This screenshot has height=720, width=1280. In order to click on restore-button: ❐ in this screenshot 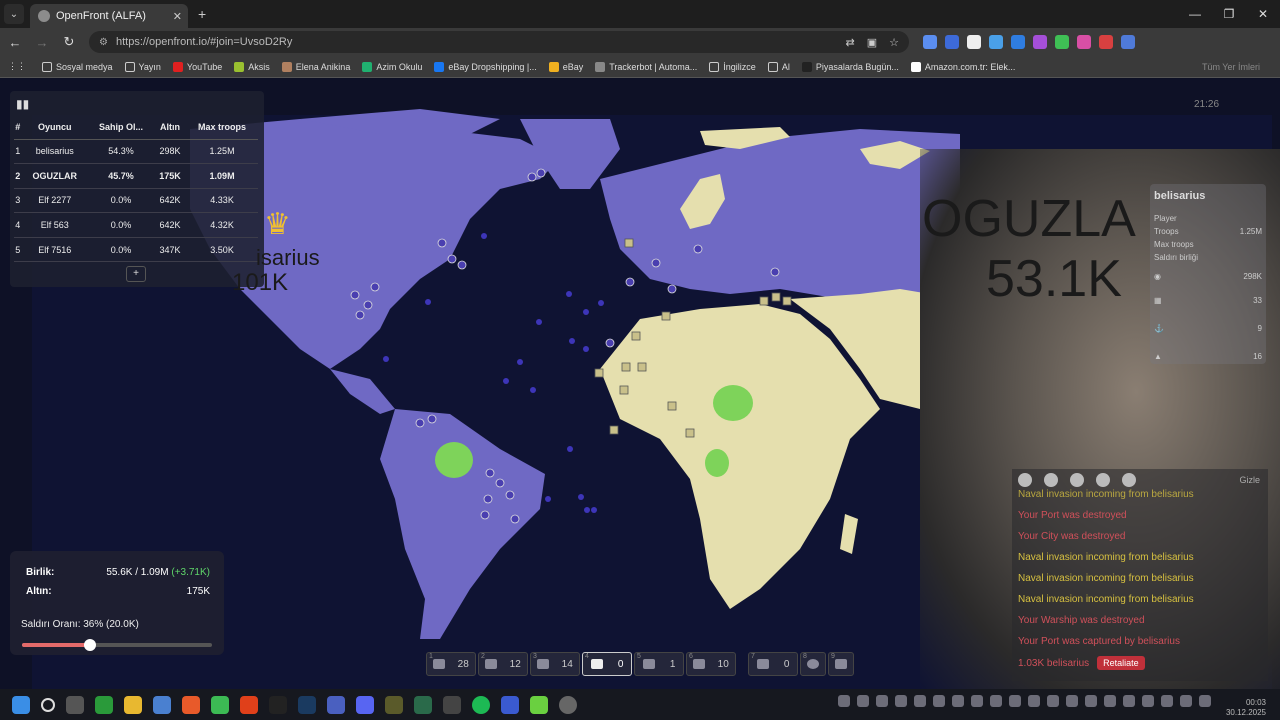, I will do `click(1229, 14)`.